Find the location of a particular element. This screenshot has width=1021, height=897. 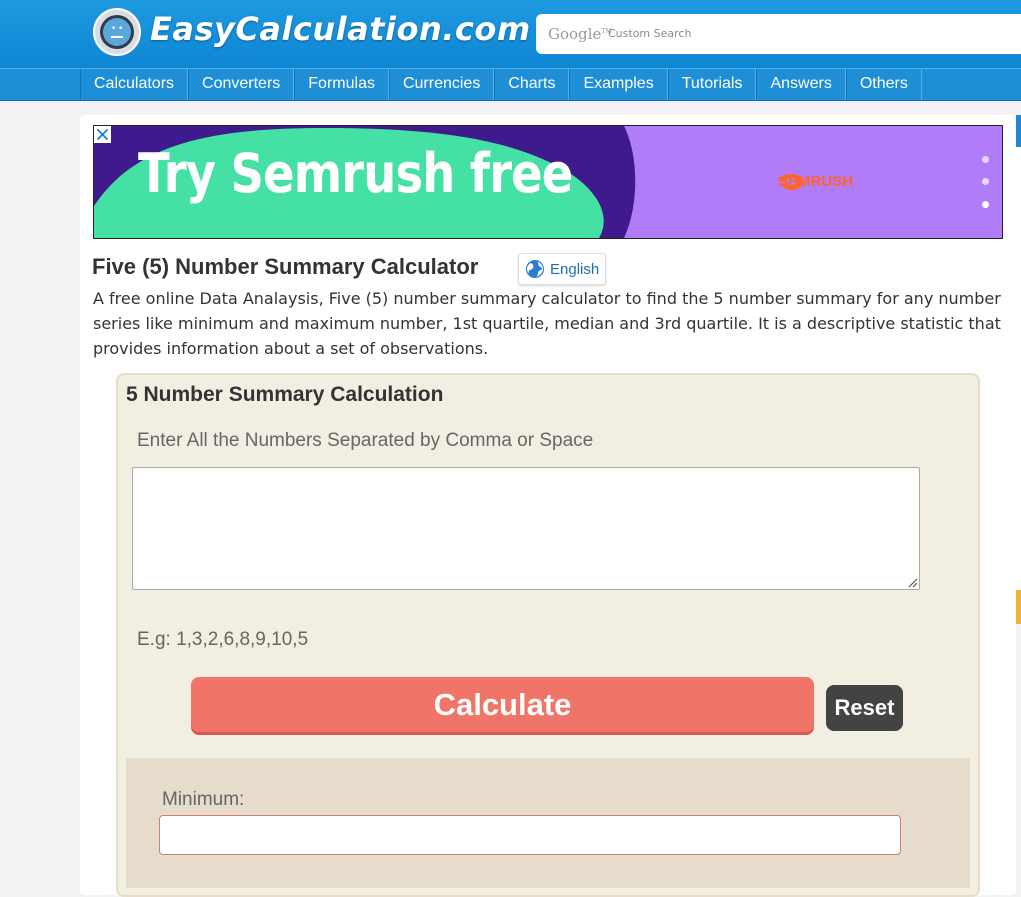

close-icon is located at coordinates (102, 134).